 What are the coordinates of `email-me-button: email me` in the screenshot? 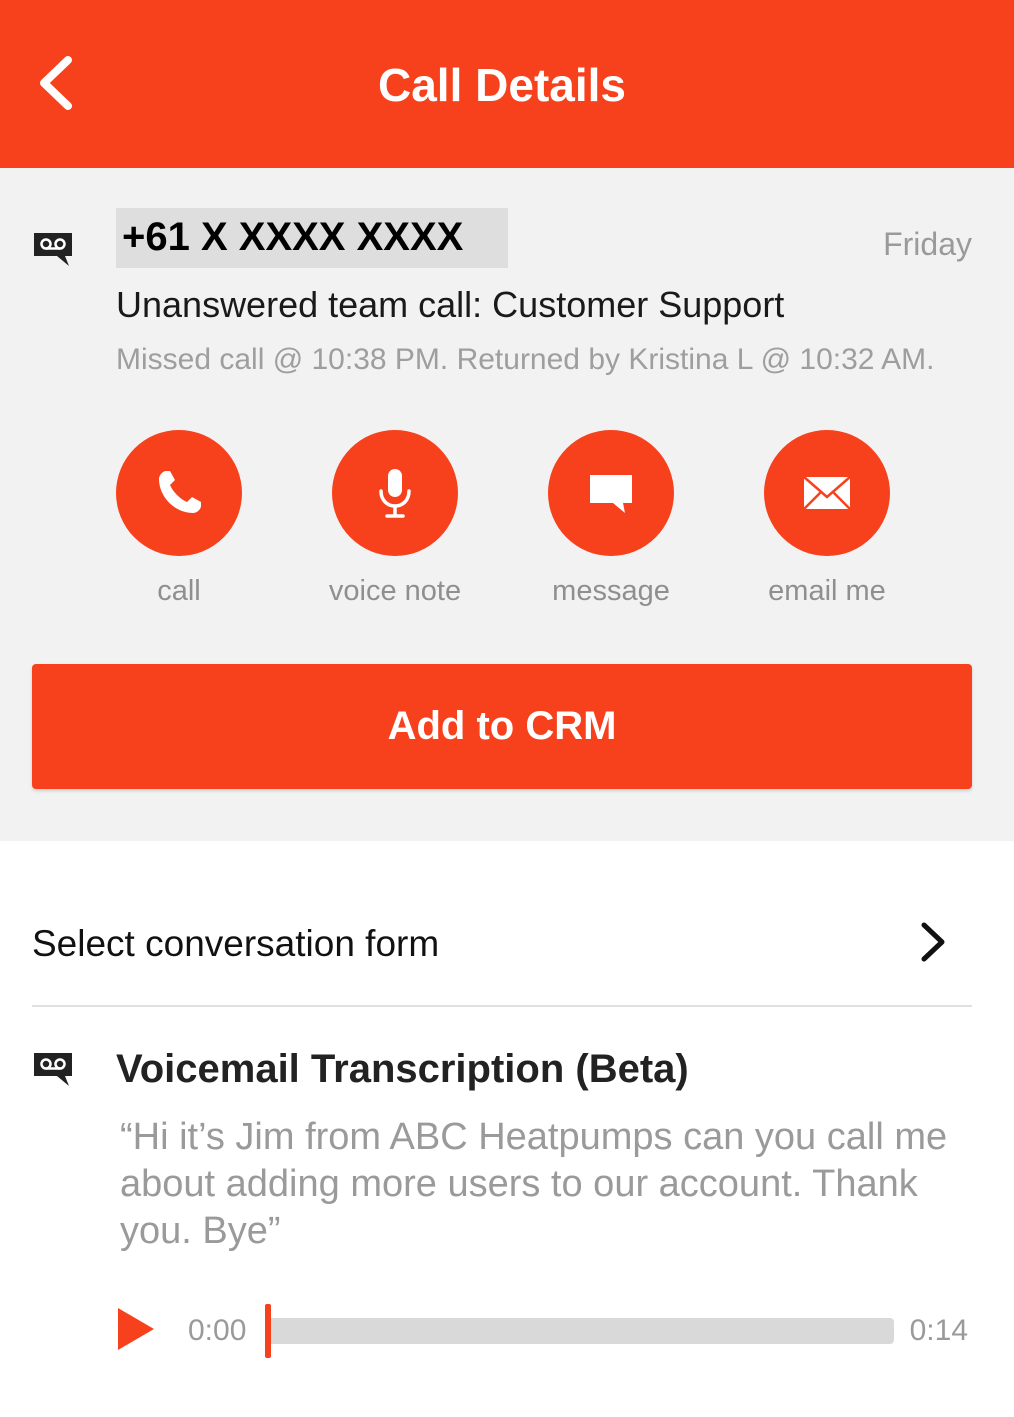 It's located at (827, 525).